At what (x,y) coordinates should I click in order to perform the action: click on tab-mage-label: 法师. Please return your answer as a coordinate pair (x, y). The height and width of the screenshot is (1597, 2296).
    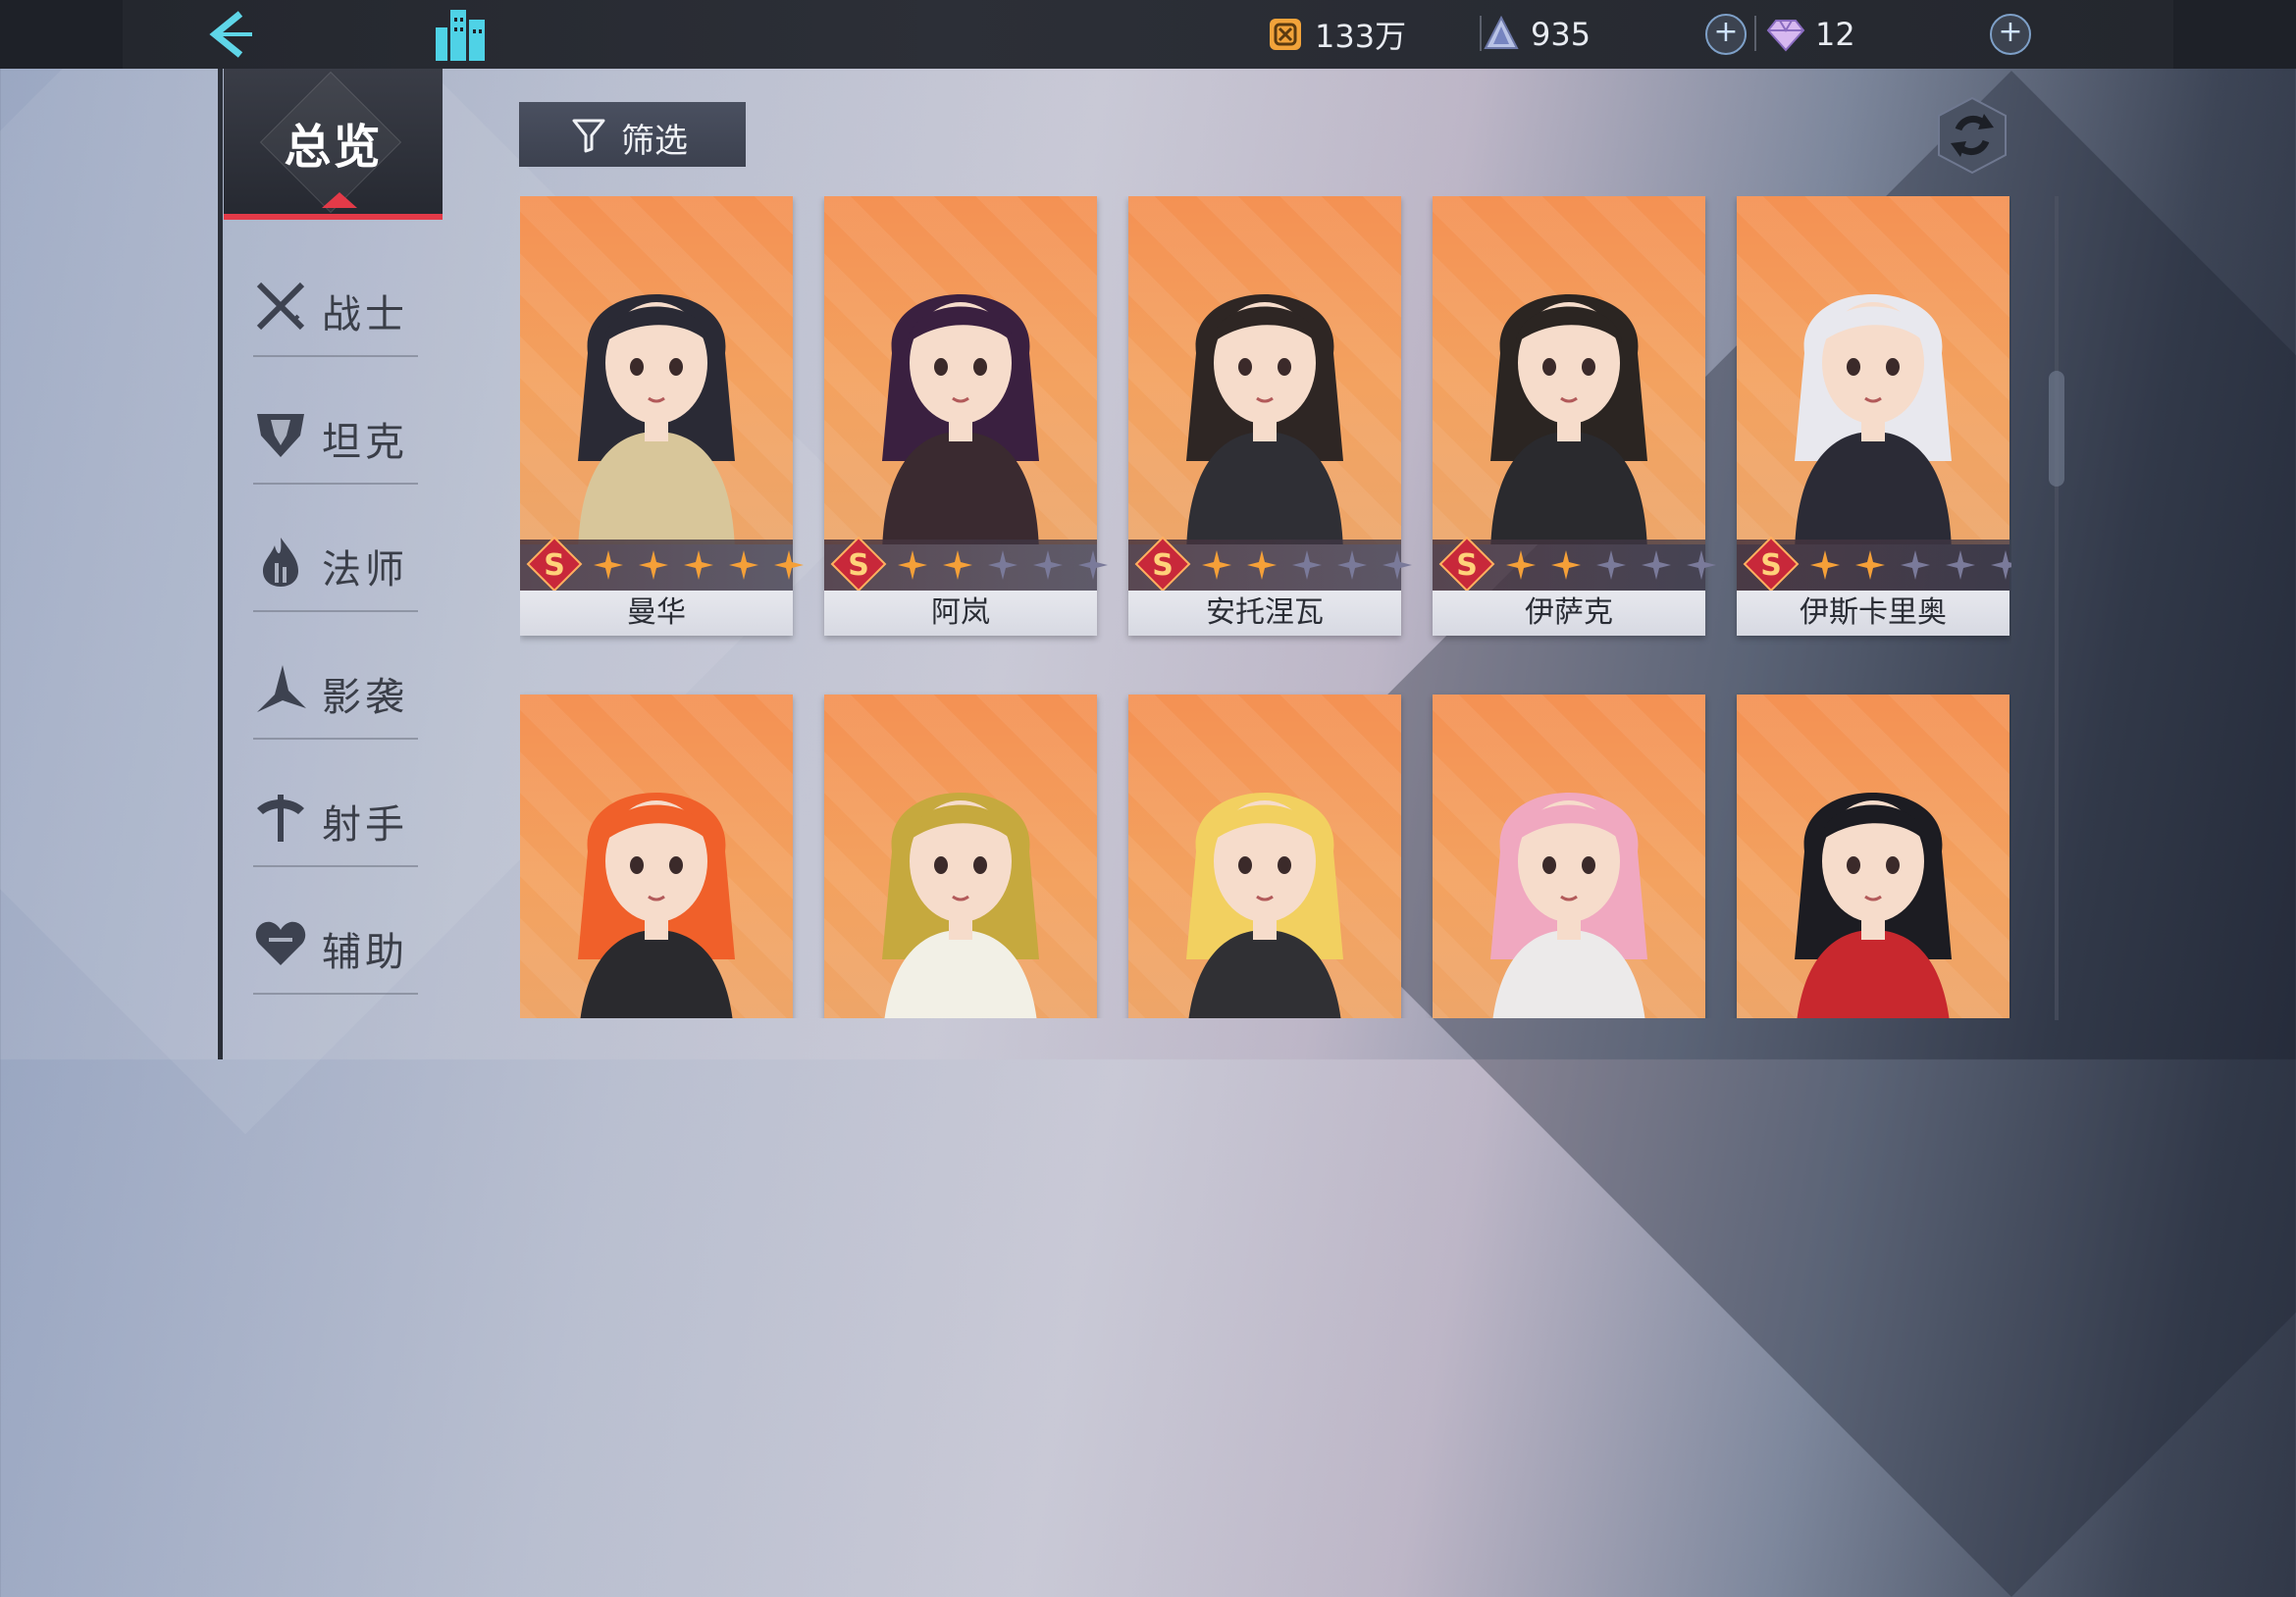
    Looking at the image, I should click on (365, 569).